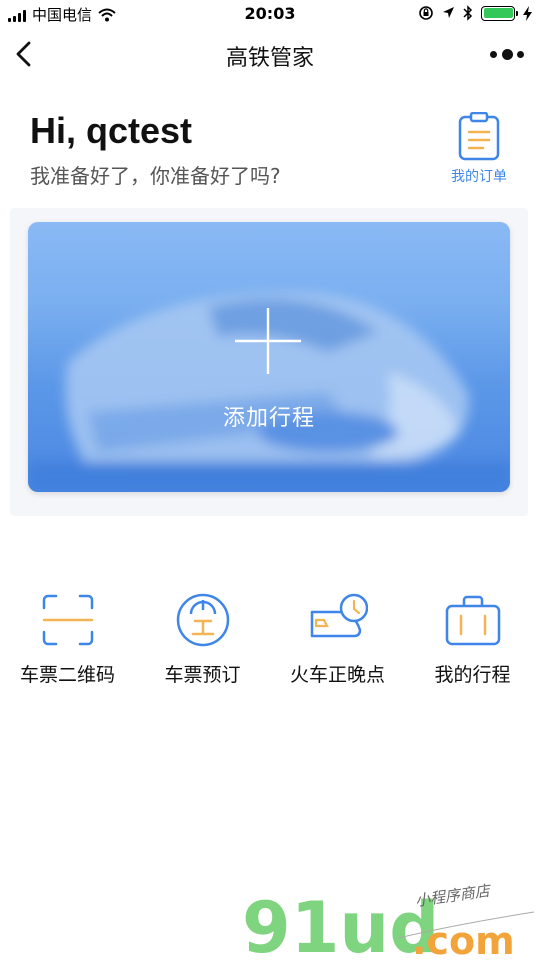 Image resolution: width=540 pixels, height=960 pixels. Describe the element at coordinates (448, 12) in the screenshot. I see `location-icon` at that location.